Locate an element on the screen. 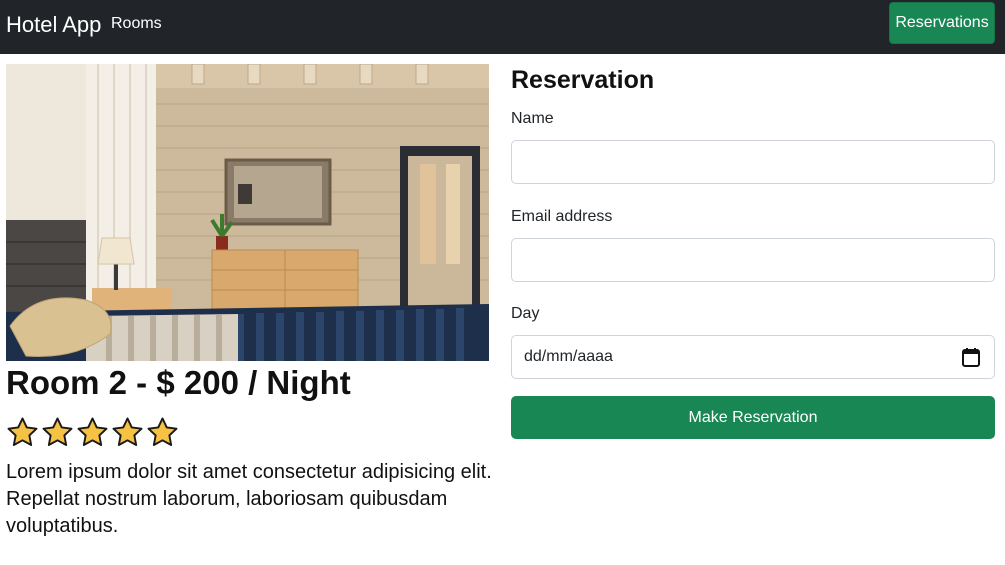 The image size is (1005, 565). email-label: Email address is located at coordinates (562, 216).